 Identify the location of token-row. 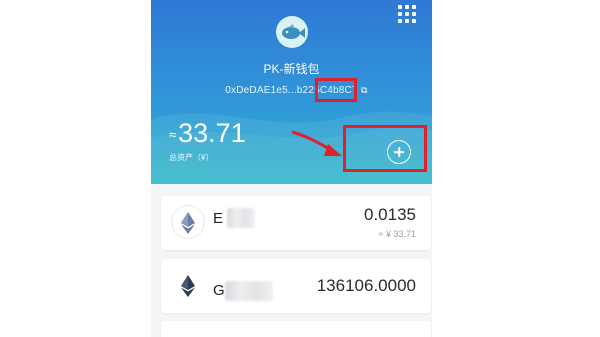
(296, 329).